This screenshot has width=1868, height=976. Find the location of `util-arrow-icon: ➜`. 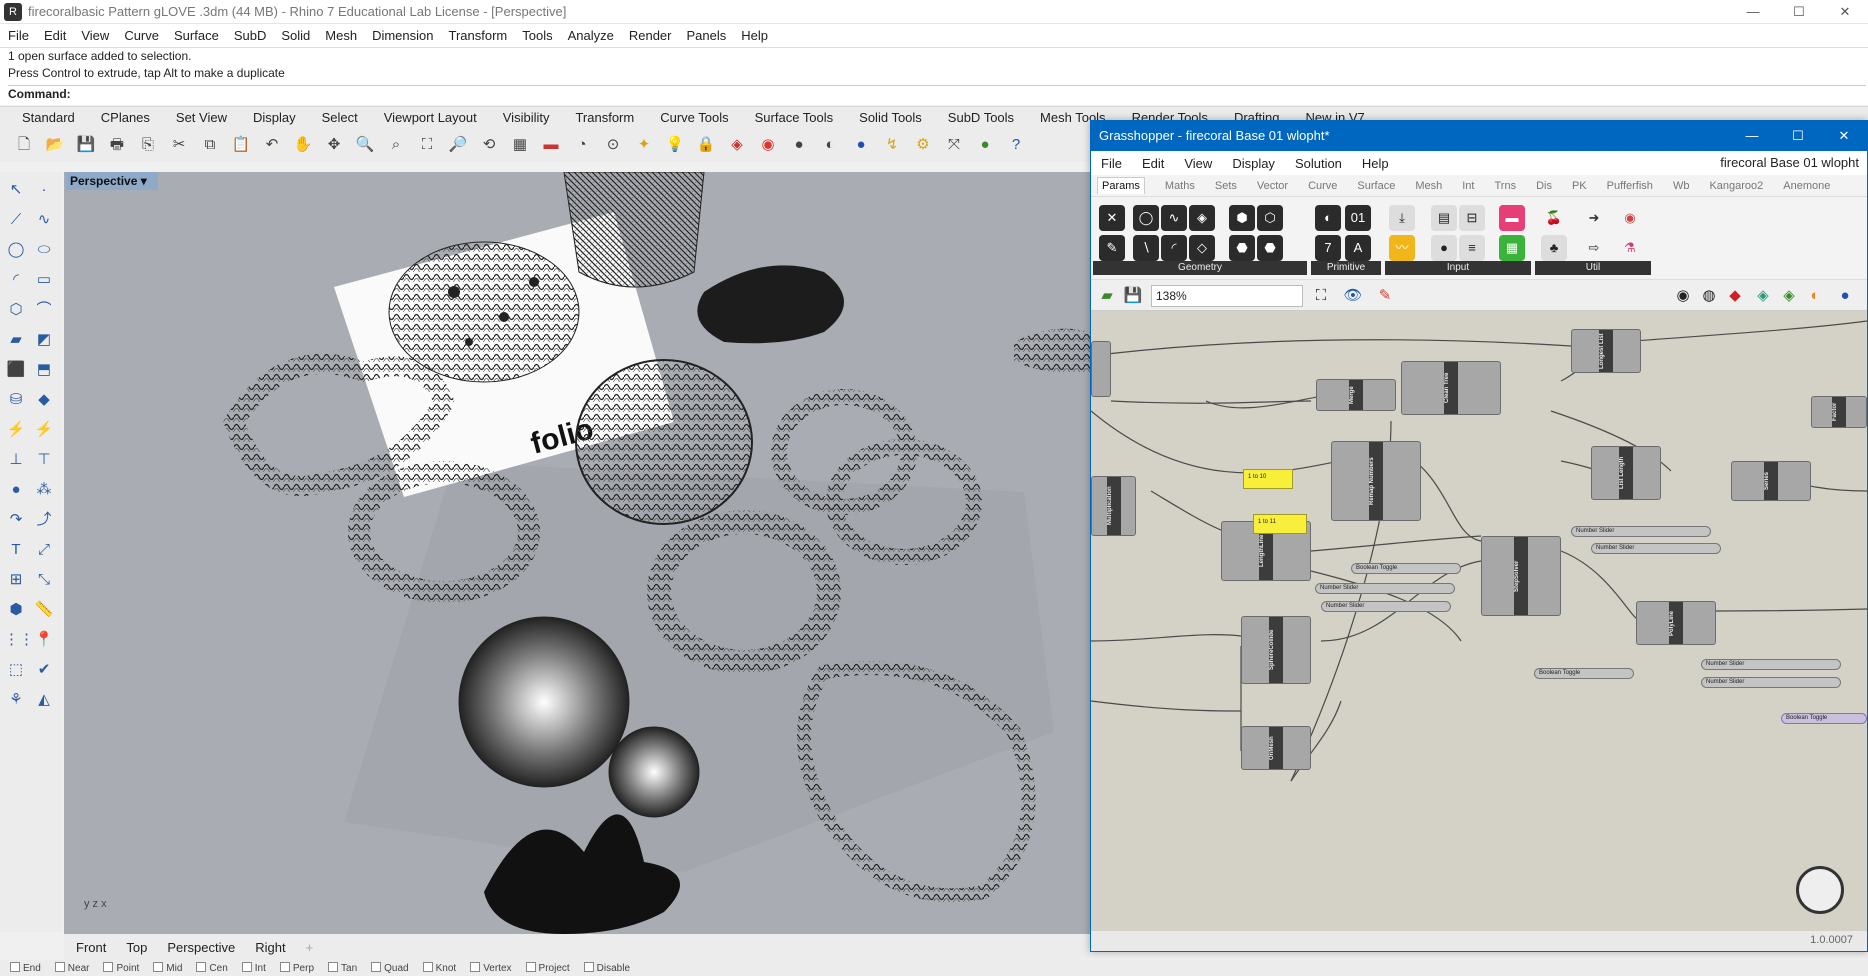

util-arrow-icon: ➜ is located at coordinates (1594, 218).